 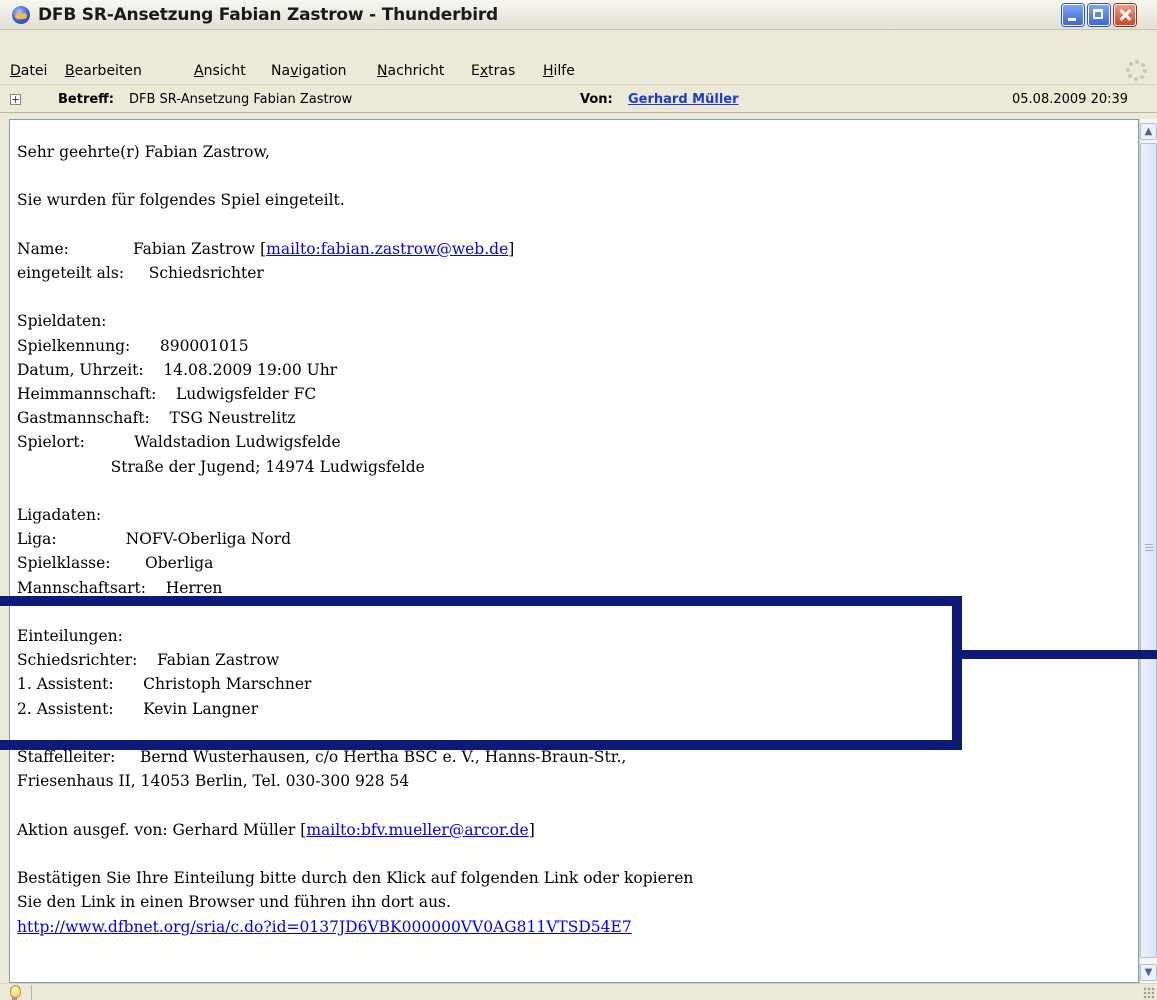 I want to click on from-link: Gerhard Müller, so click(x=683, y=99).